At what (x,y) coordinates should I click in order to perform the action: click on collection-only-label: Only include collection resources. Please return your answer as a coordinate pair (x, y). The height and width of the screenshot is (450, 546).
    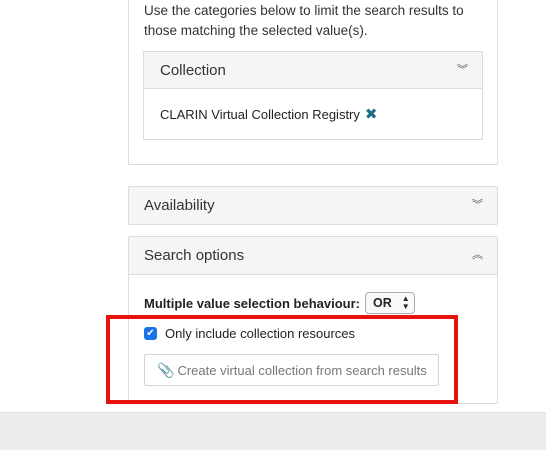
    Looking at the image, I should click on (260, 333).